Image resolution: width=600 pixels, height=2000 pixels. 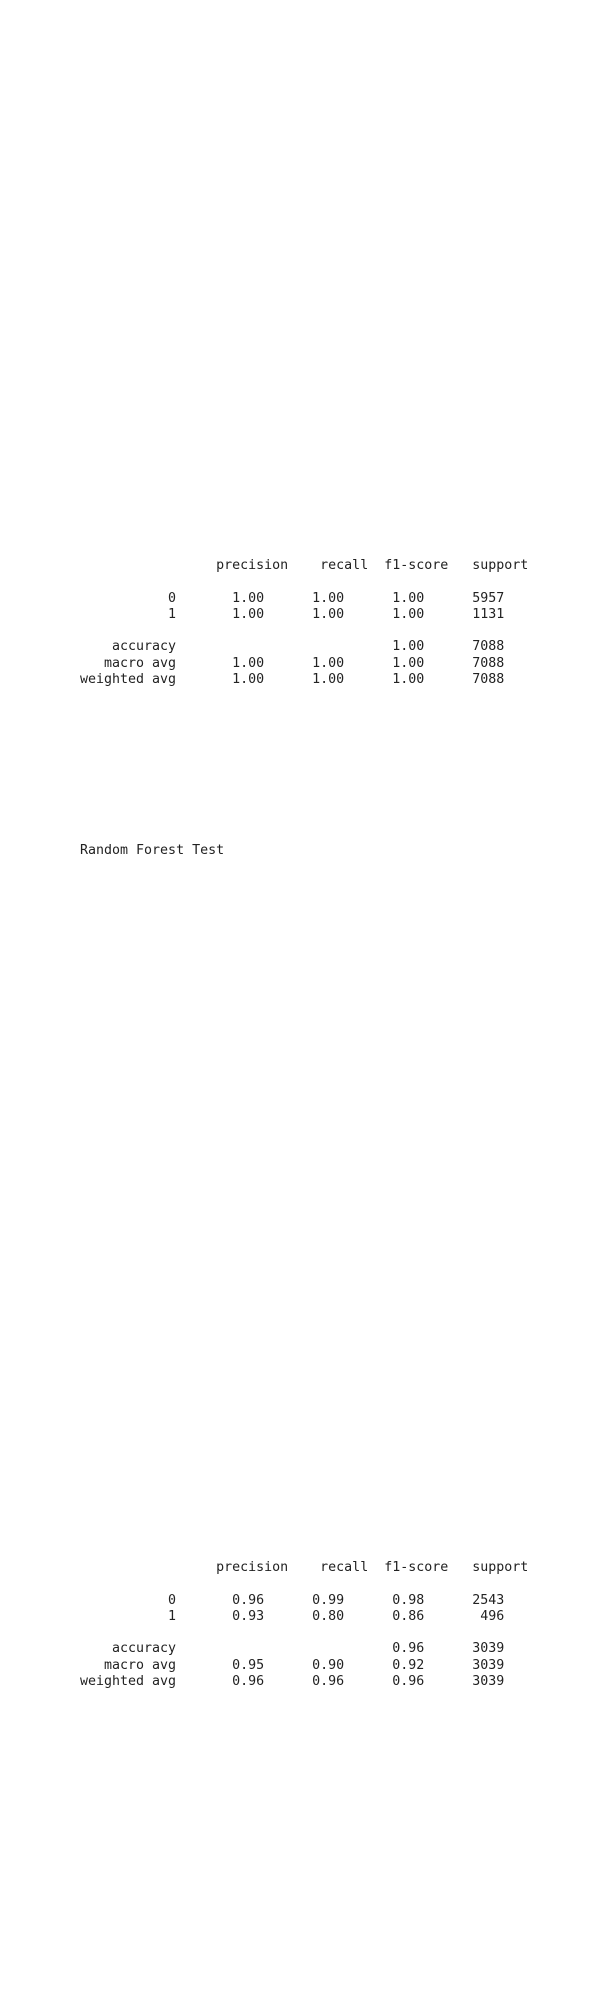 What do you see at coordinates (152, 850) in the screenshot?
I see `random-forest-test-label: Random Forest Test` at bounding box center [152, 850].